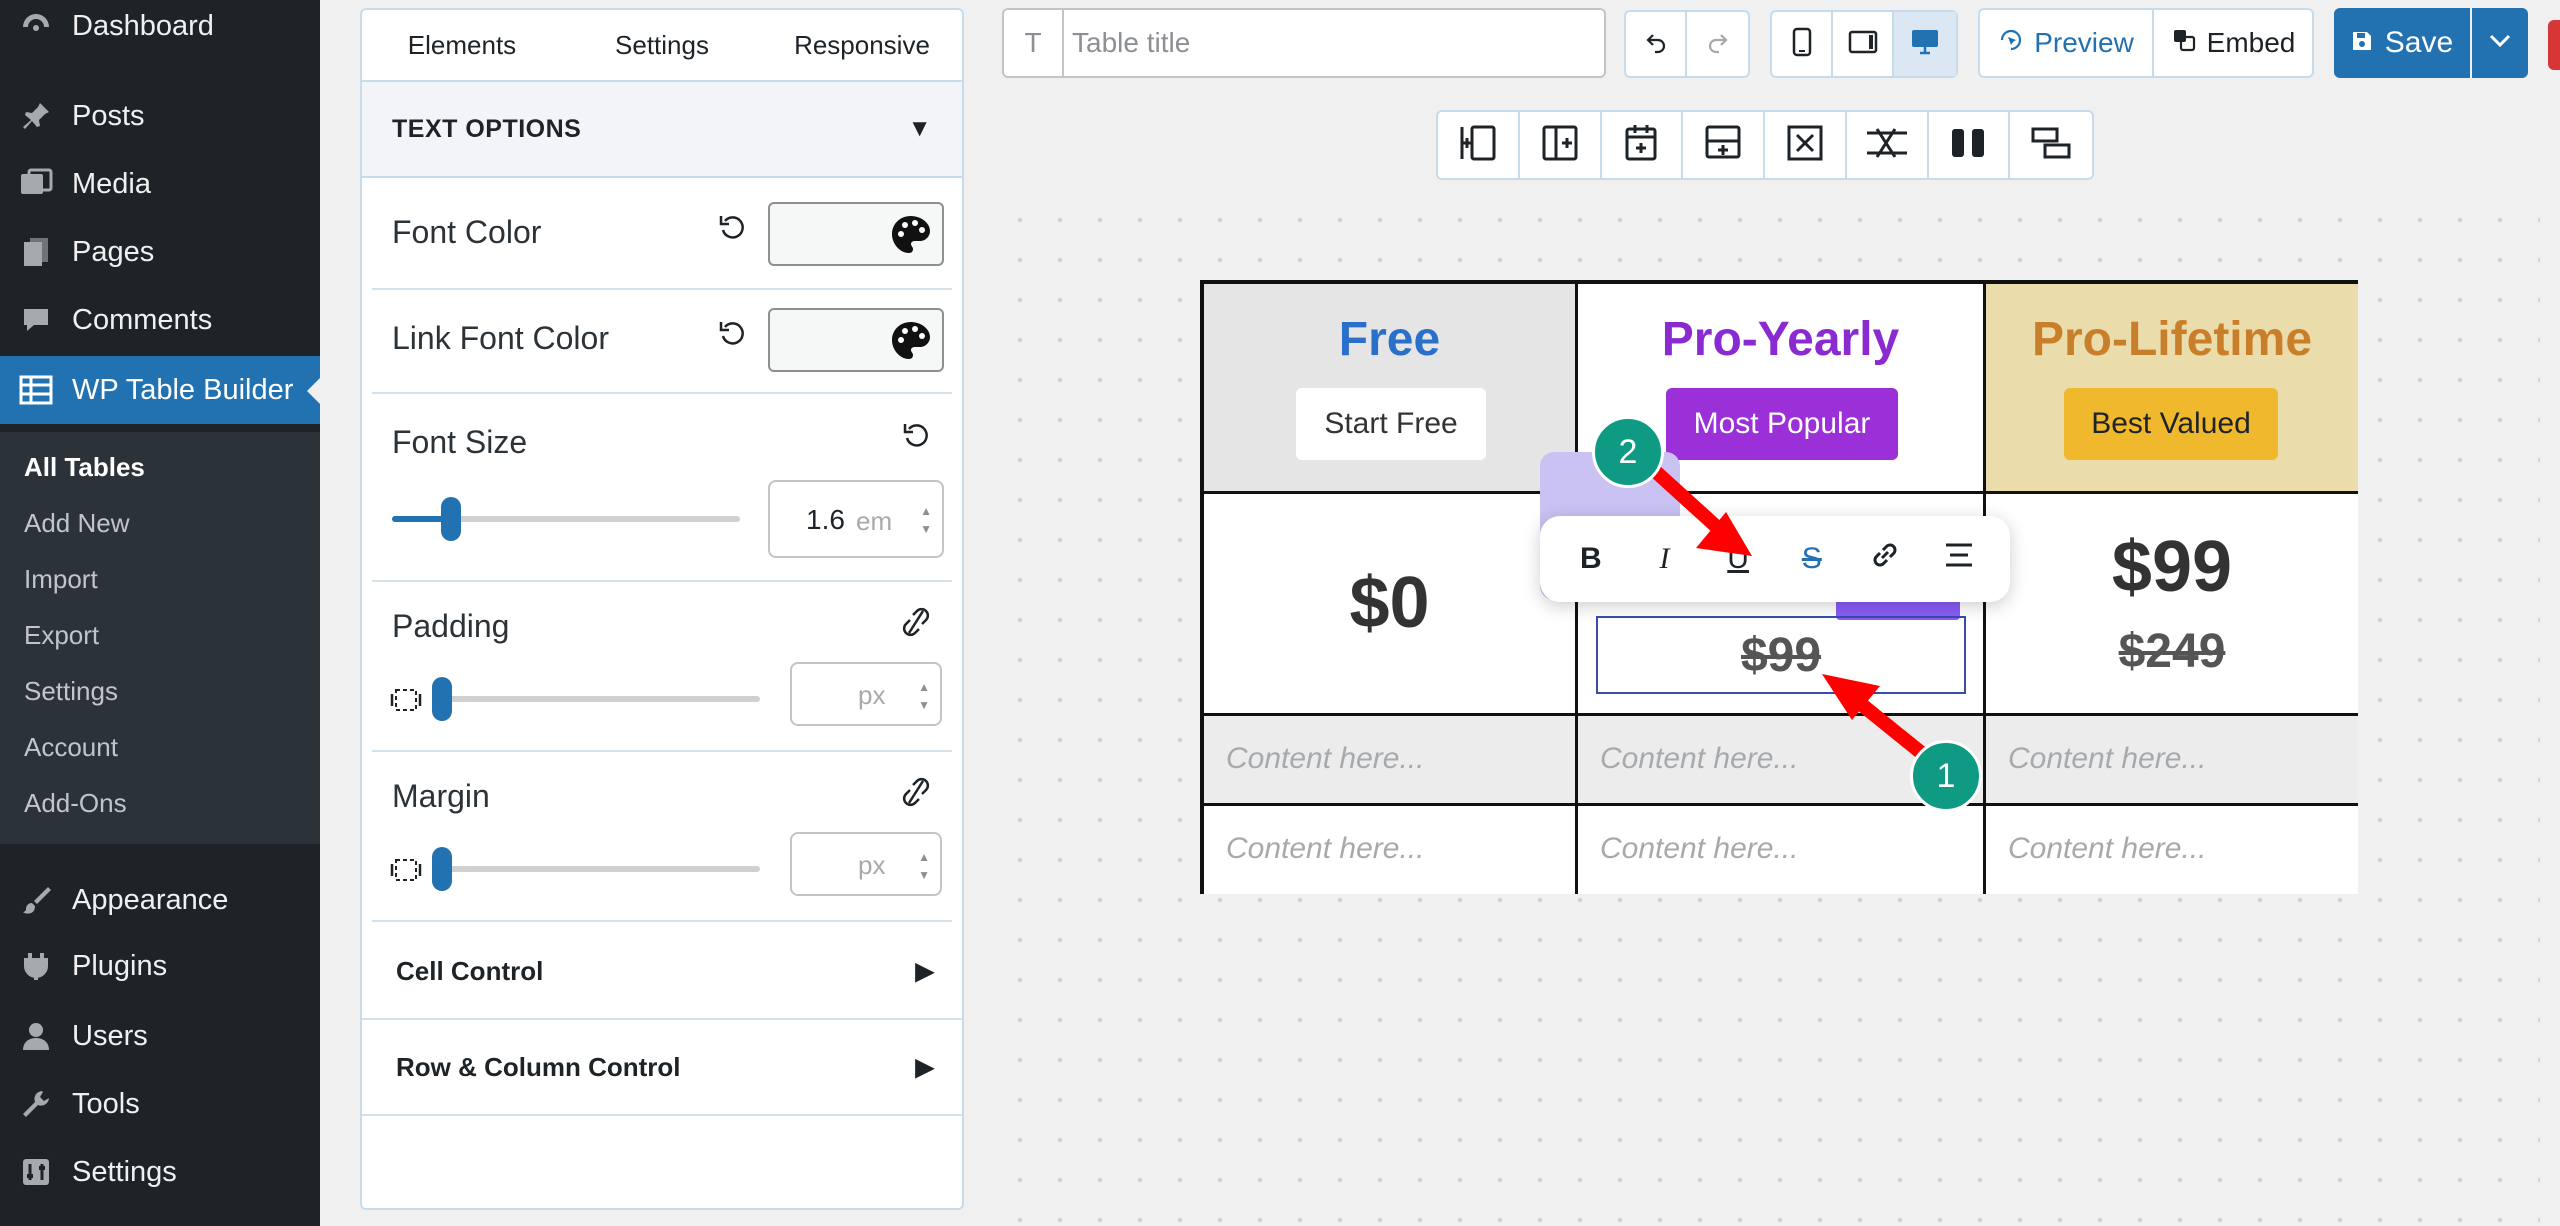 The height and width of the screenshot is (1226, 2560). I want to click on tab-elements: Elements, so click(462, 45).